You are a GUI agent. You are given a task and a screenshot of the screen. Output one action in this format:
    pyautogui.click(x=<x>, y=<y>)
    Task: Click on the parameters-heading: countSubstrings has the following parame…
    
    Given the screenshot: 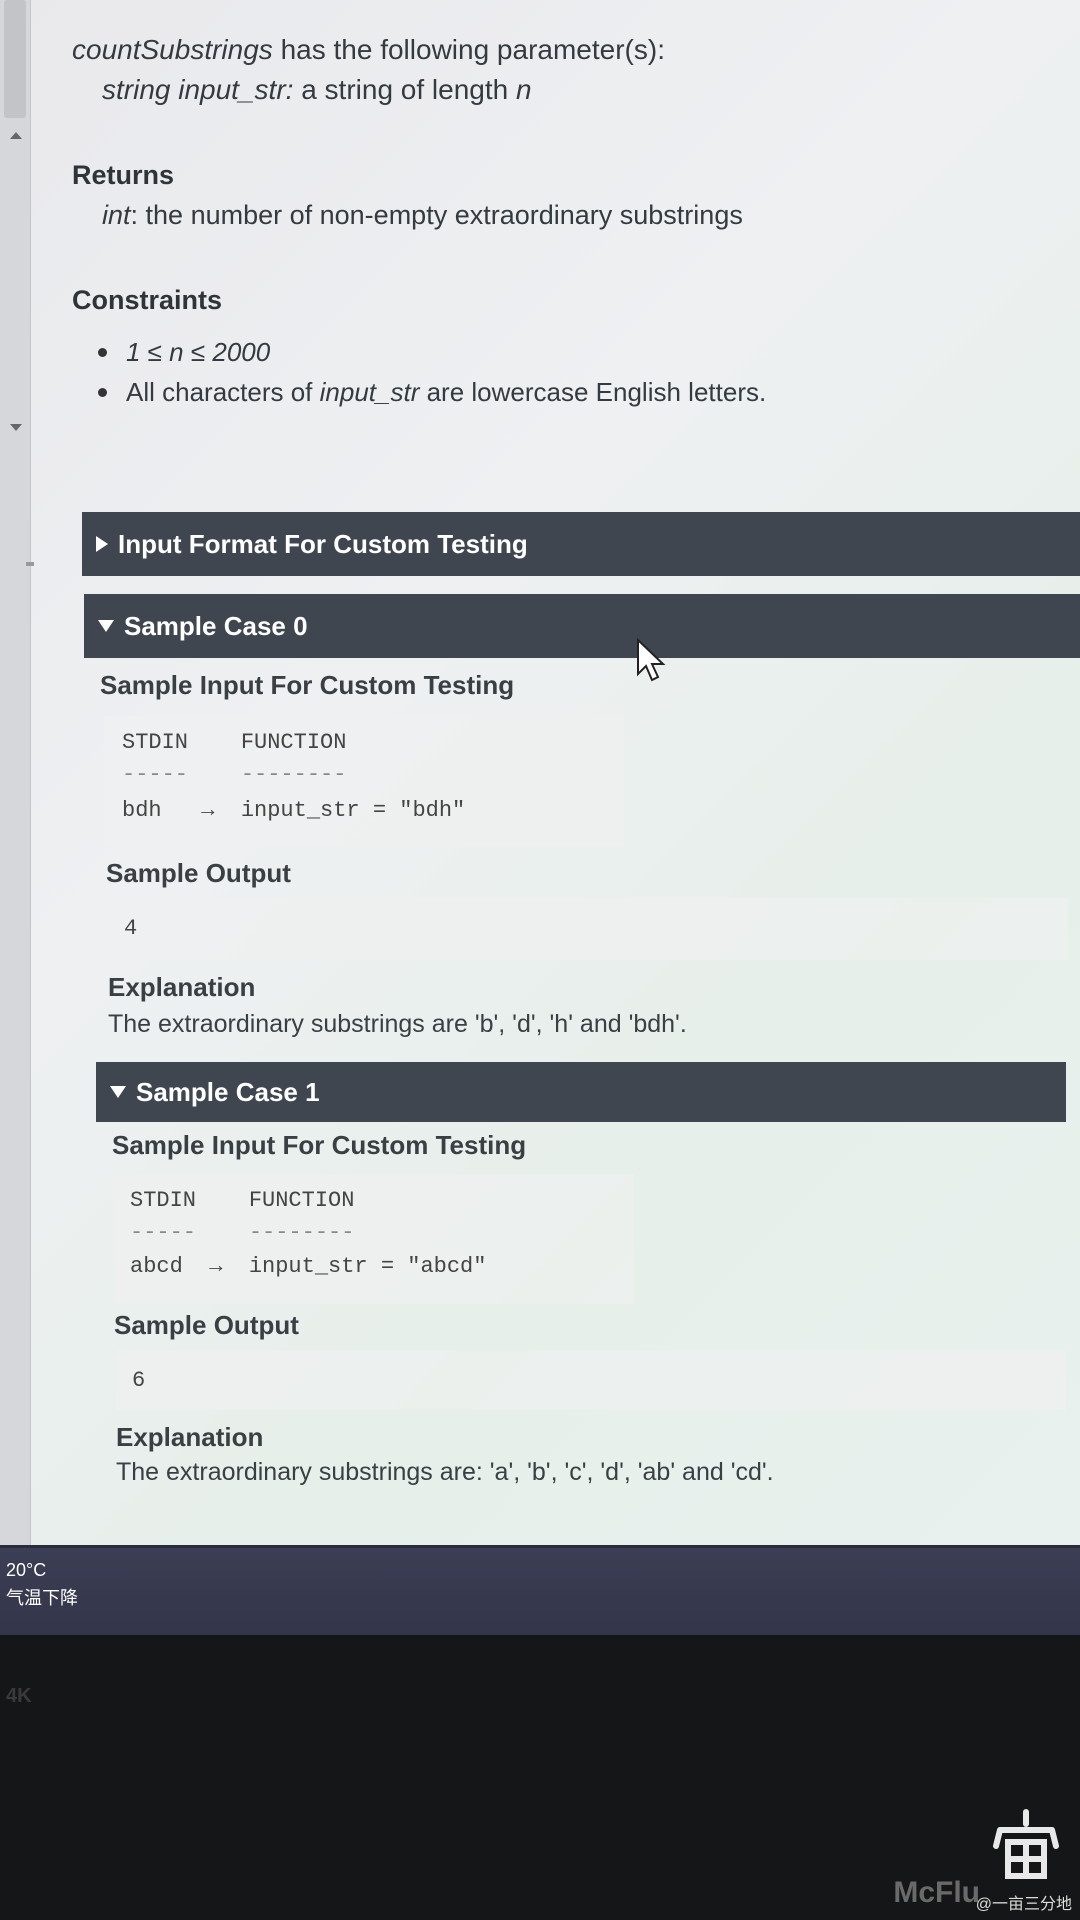 What is the action you would take?
    pyautogui.click(x=576, y=50)
    